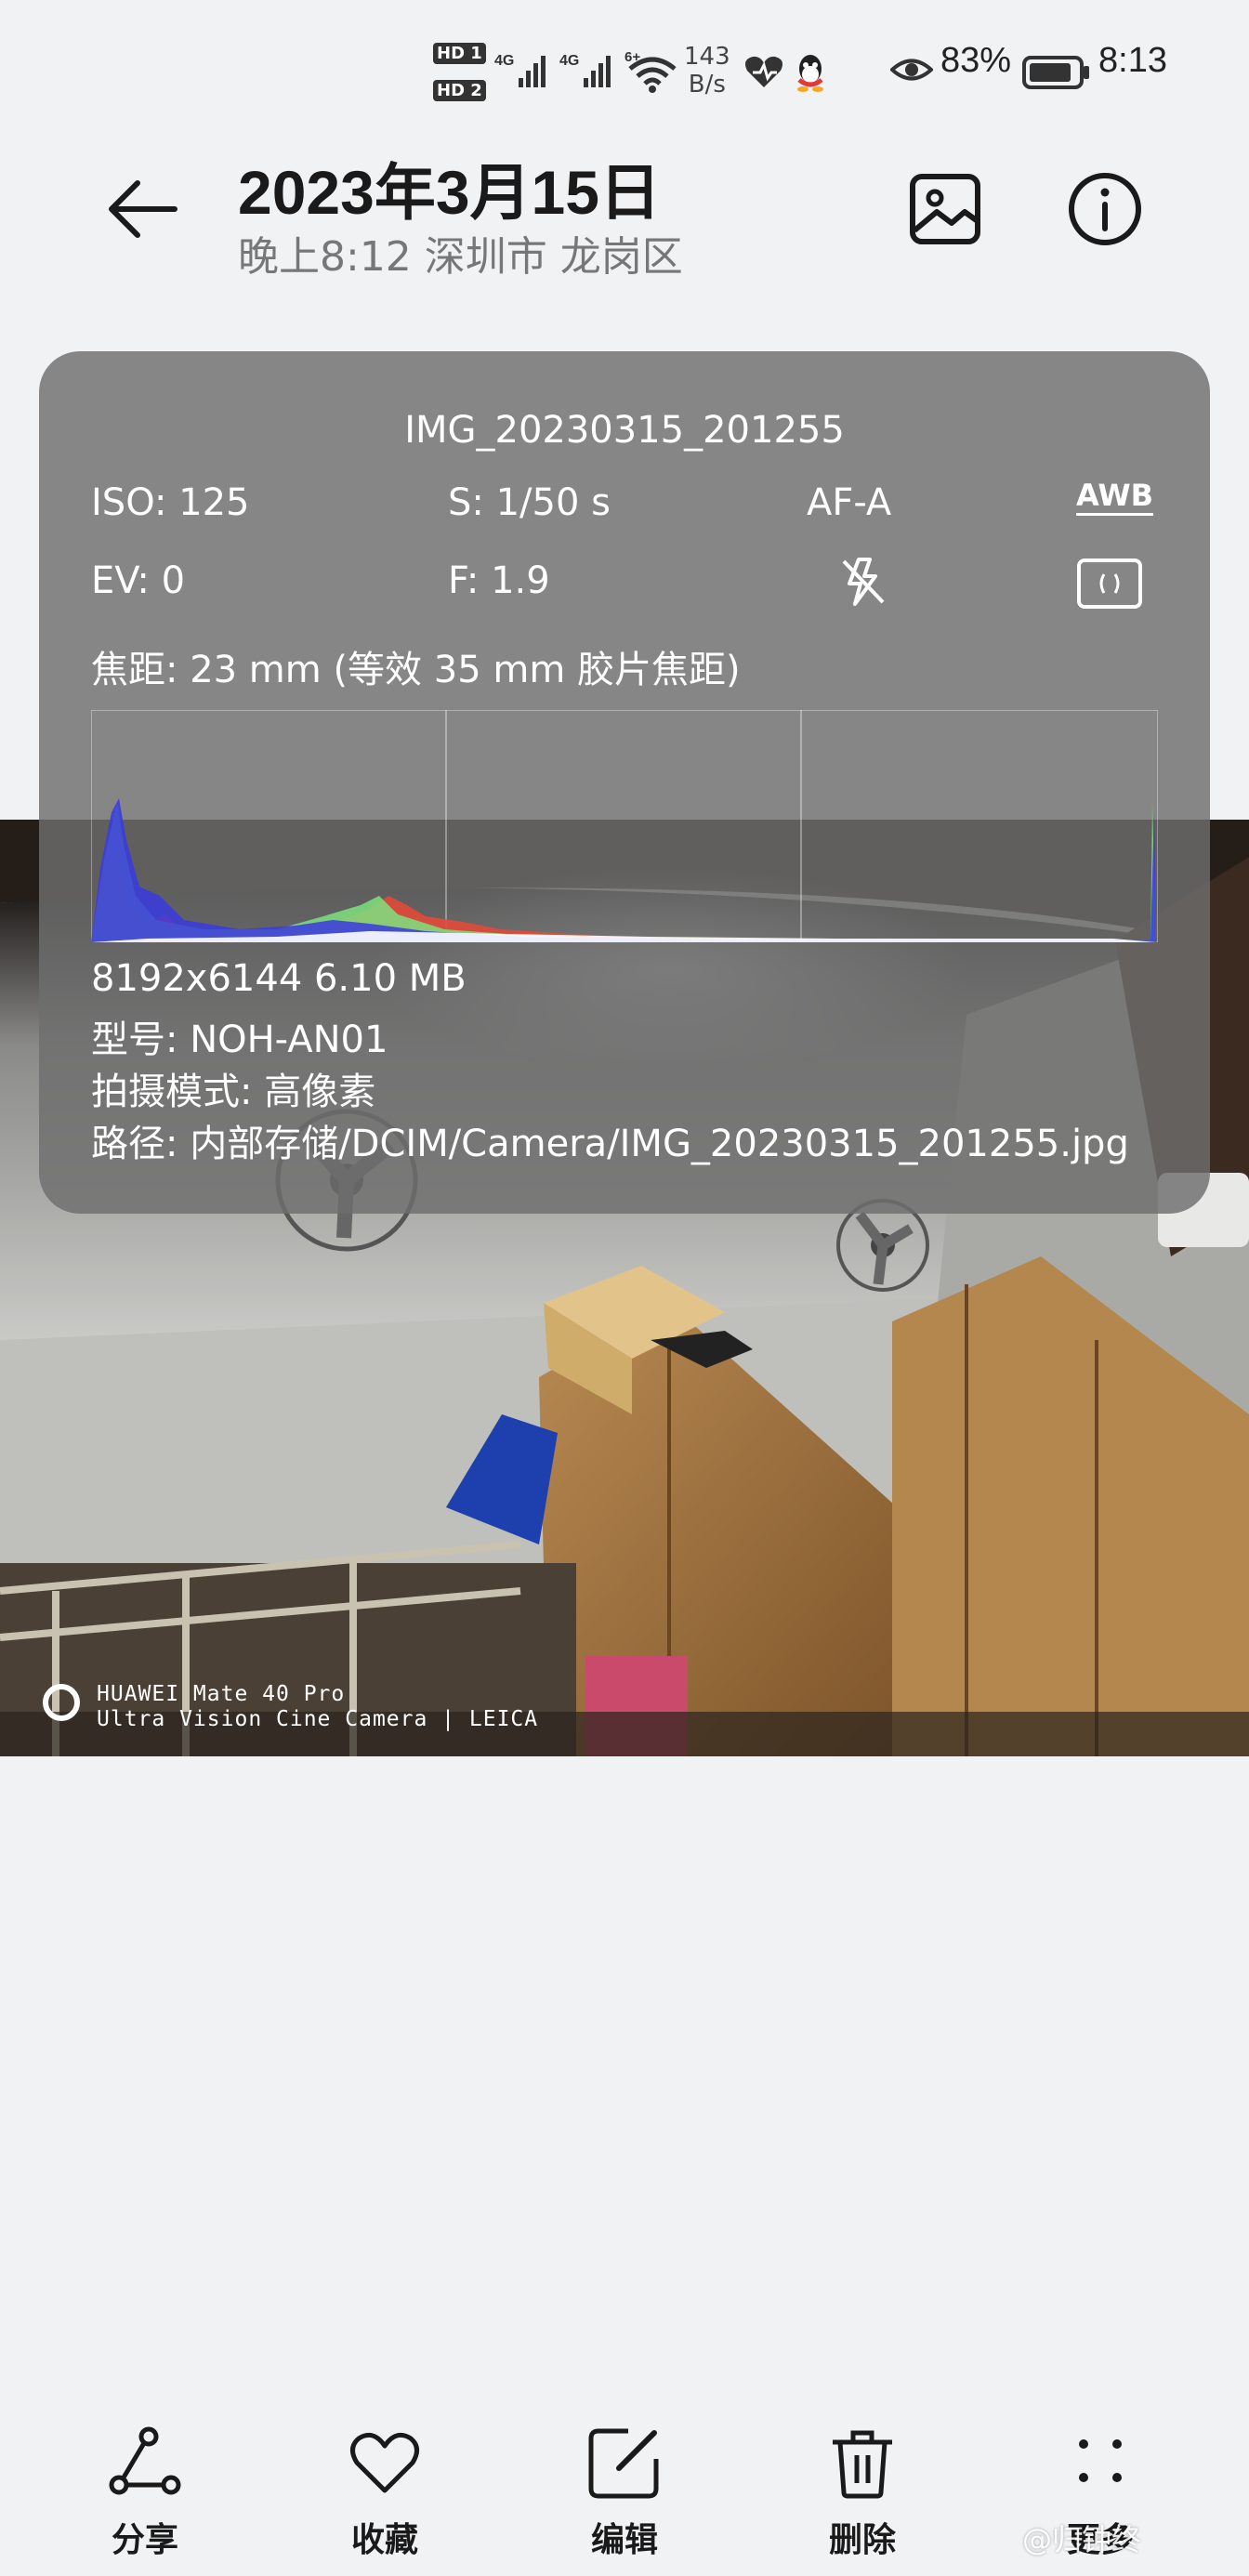  I want to click on resolution-size: 8192x6144 6.10 MB, so click(279, 978).